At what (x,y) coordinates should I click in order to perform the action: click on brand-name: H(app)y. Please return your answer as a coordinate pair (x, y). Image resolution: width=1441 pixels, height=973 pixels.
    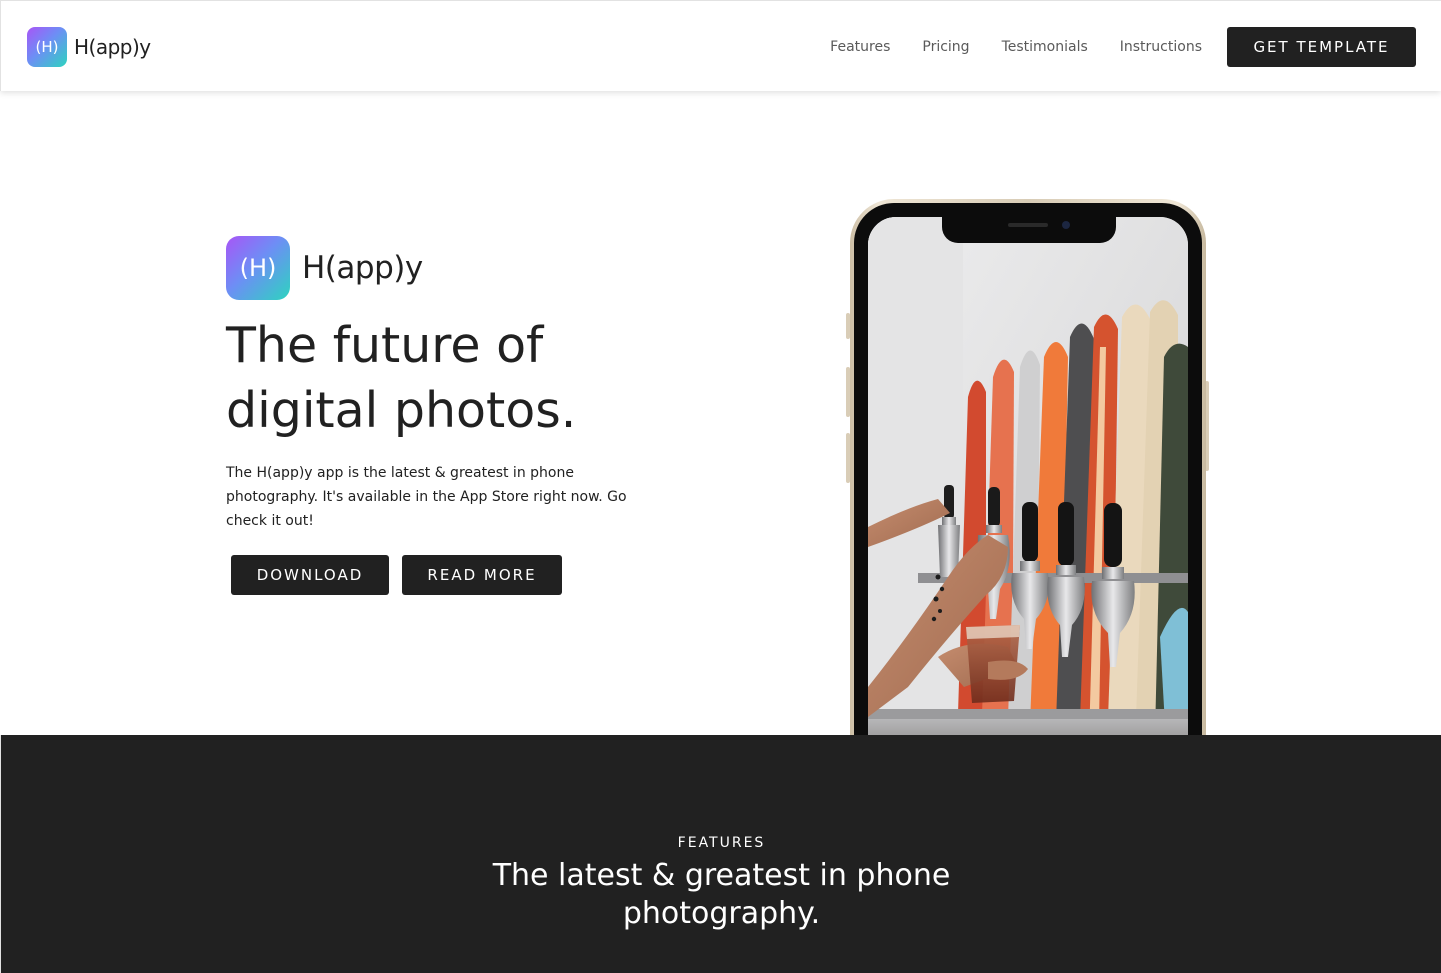
    Looking at the image, I should click on (112, 47).